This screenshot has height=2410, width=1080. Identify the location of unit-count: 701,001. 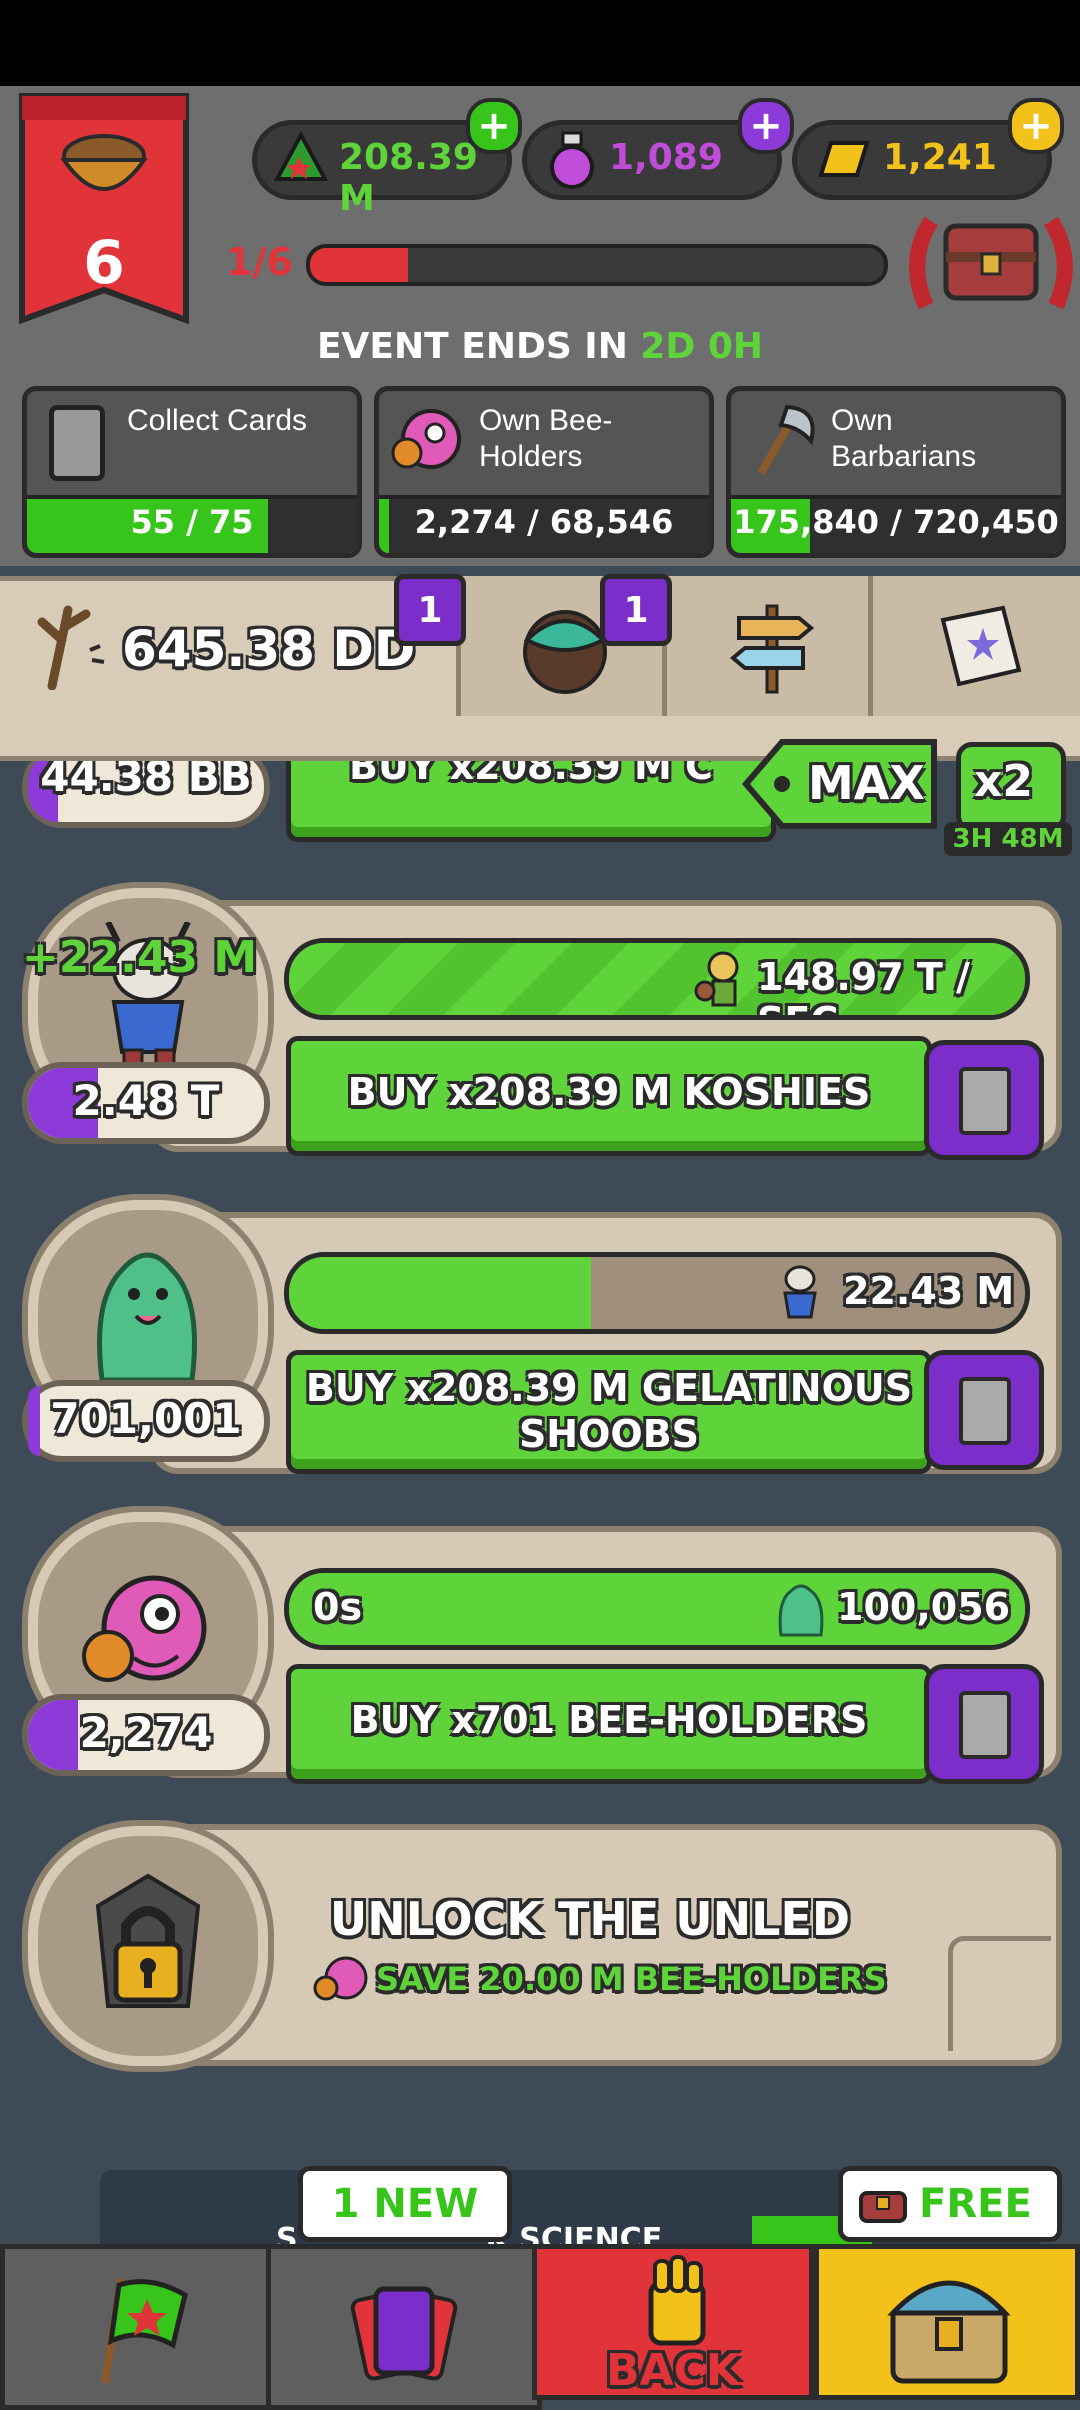
(146, 1421).